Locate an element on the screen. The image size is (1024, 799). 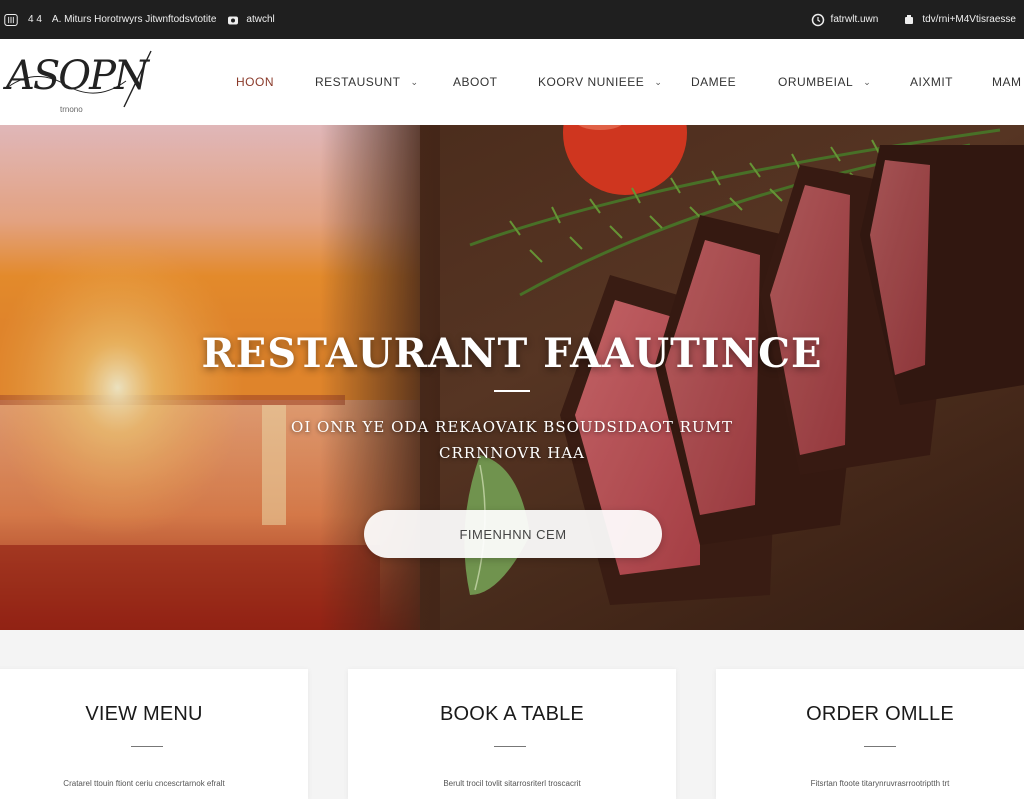
hero-title: RESTAURANT FAAUTINCE is located at coordinates (512, 353).